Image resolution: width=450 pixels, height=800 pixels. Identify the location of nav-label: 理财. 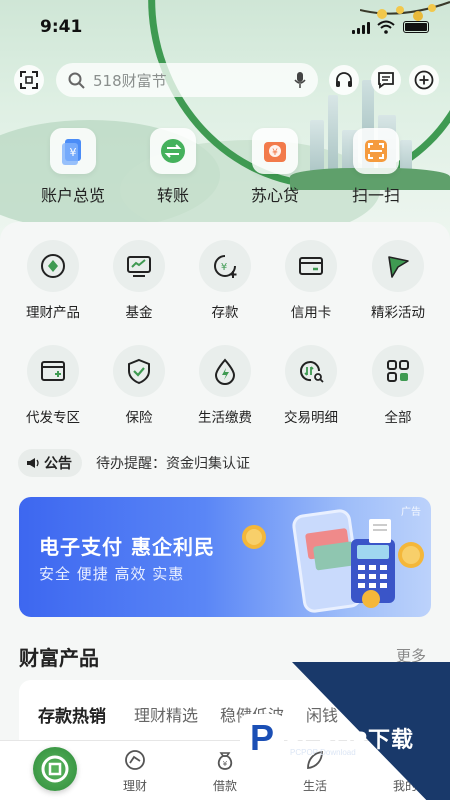
(134, 786).